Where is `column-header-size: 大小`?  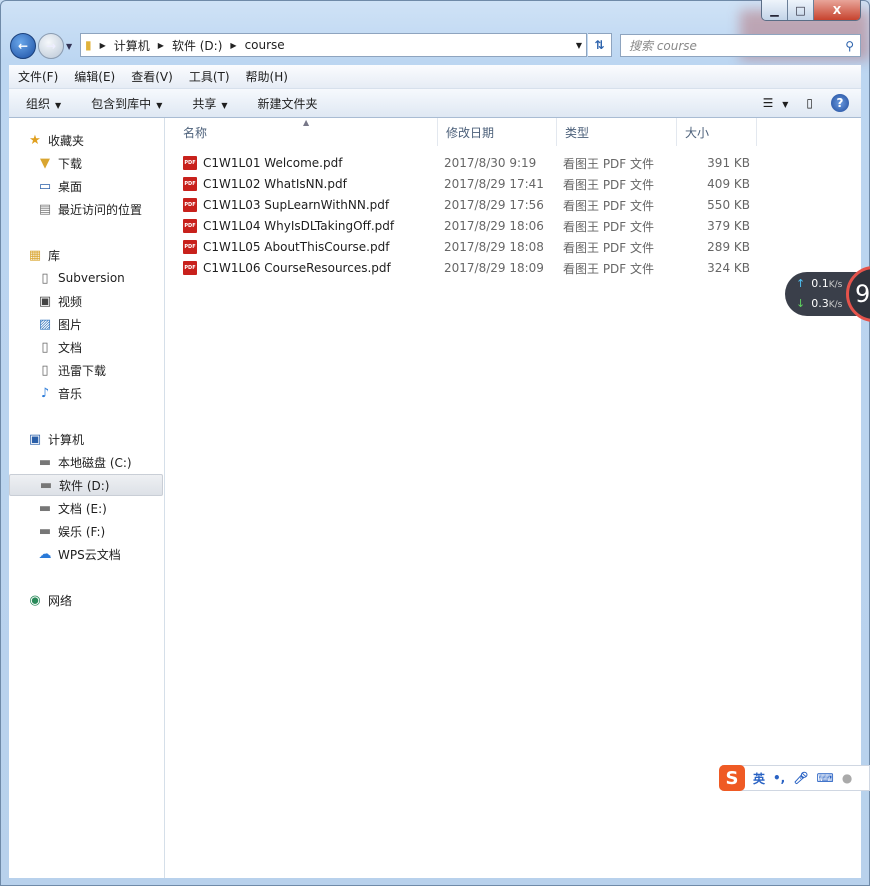 column-header-size: 大小 is located at coordinates (717, 132).